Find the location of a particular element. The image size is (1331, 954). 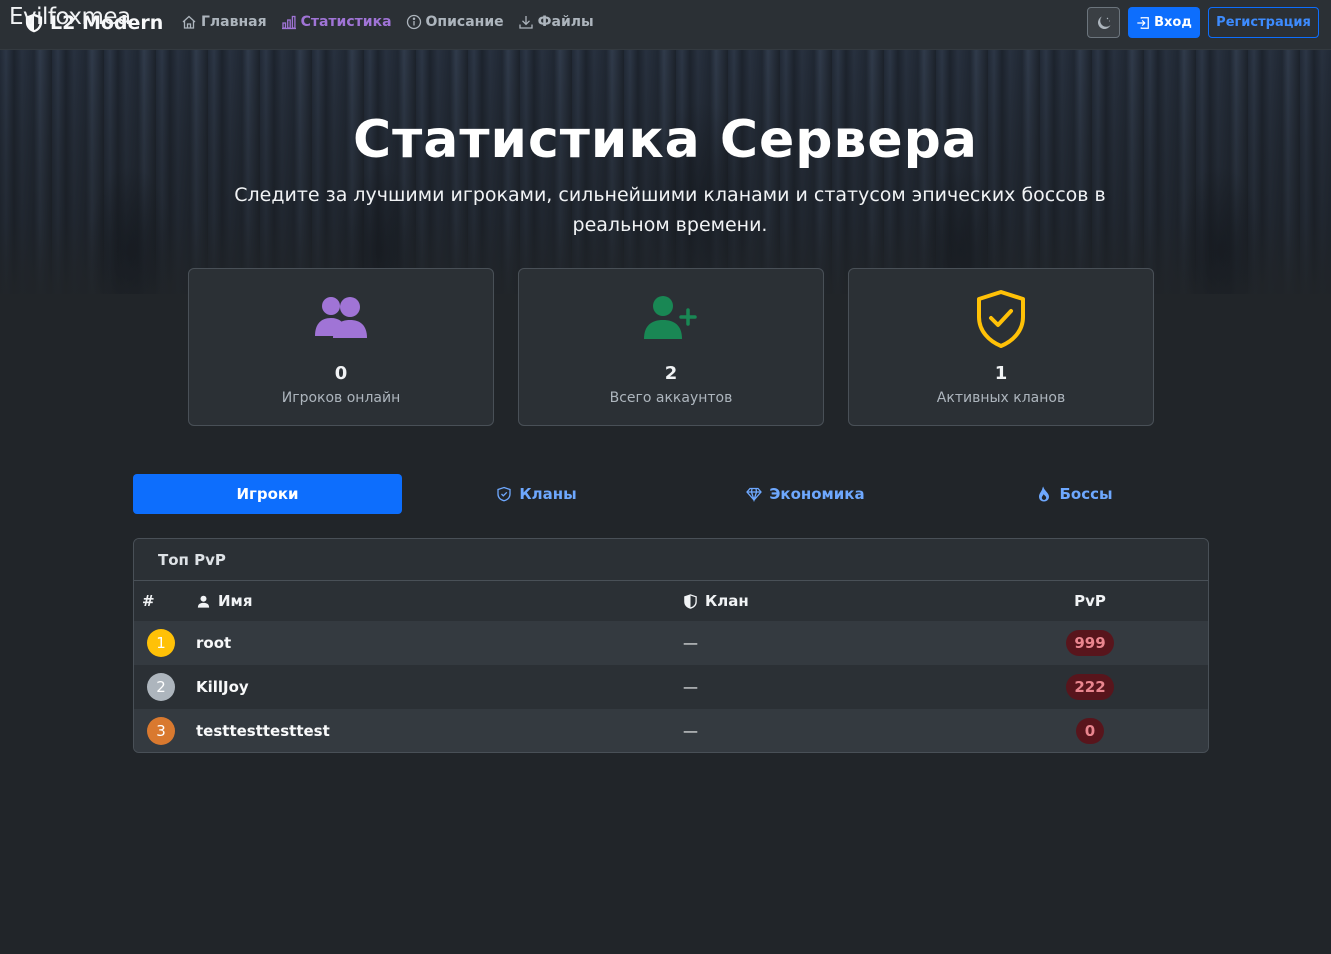

player-name: testtesttesttest is located at coordinates (263, 731).